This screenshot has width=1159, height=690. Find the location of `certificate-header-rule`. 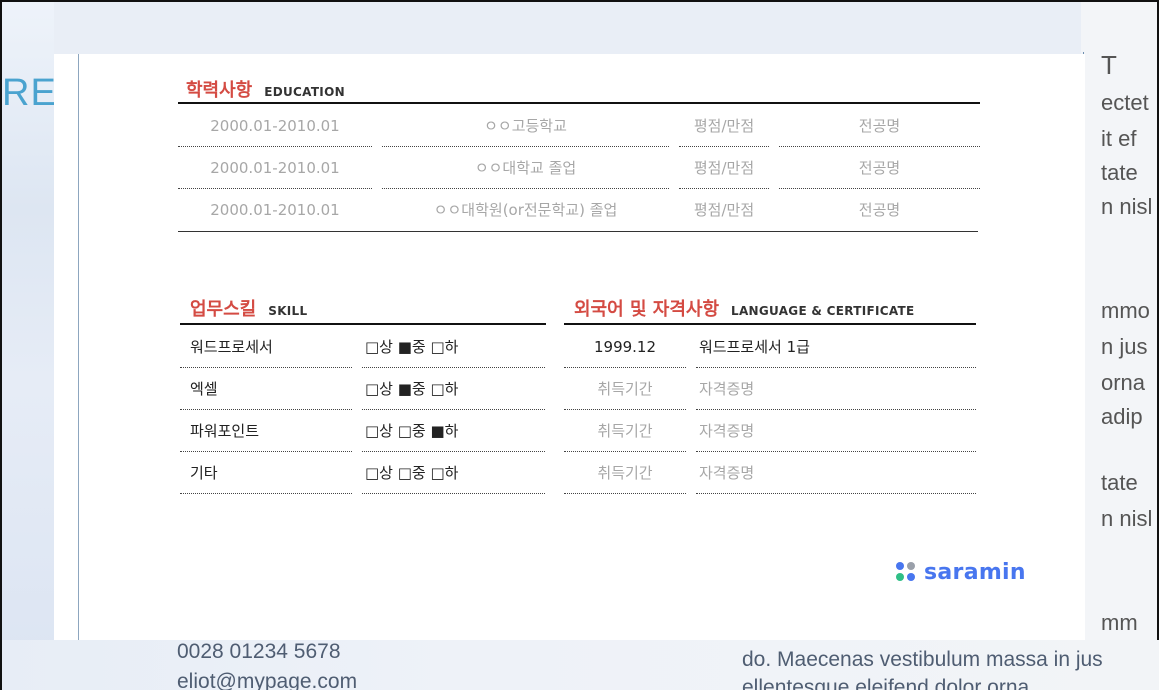

certificate-header-rule is located at coordinates (770, 324).